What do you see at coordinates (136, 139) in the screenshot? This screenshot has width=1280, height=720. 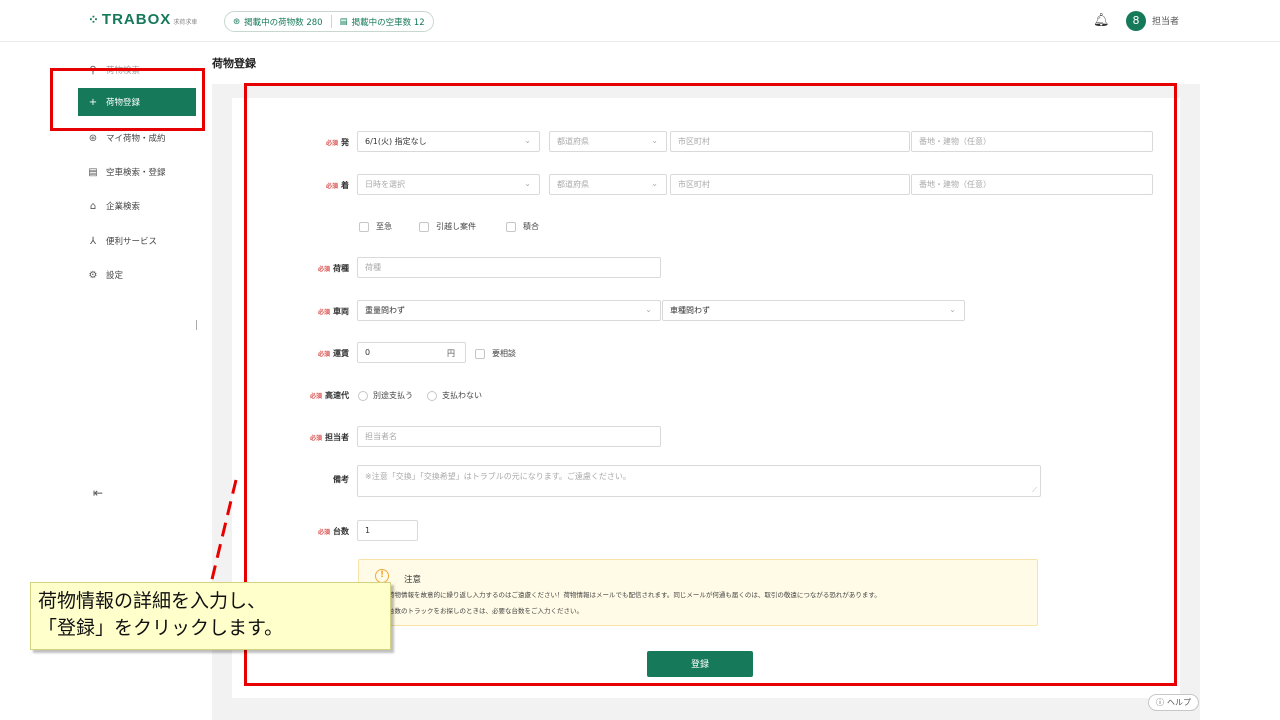 I see `sidebar-item-label: マイ荷物・成約` at bounding box center [136, 139].